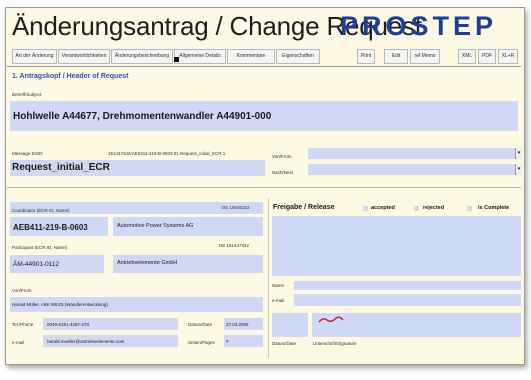 This screenshot has width=531, height=380. I want to click on nach-dropdown: ▾, so click(415, 169).